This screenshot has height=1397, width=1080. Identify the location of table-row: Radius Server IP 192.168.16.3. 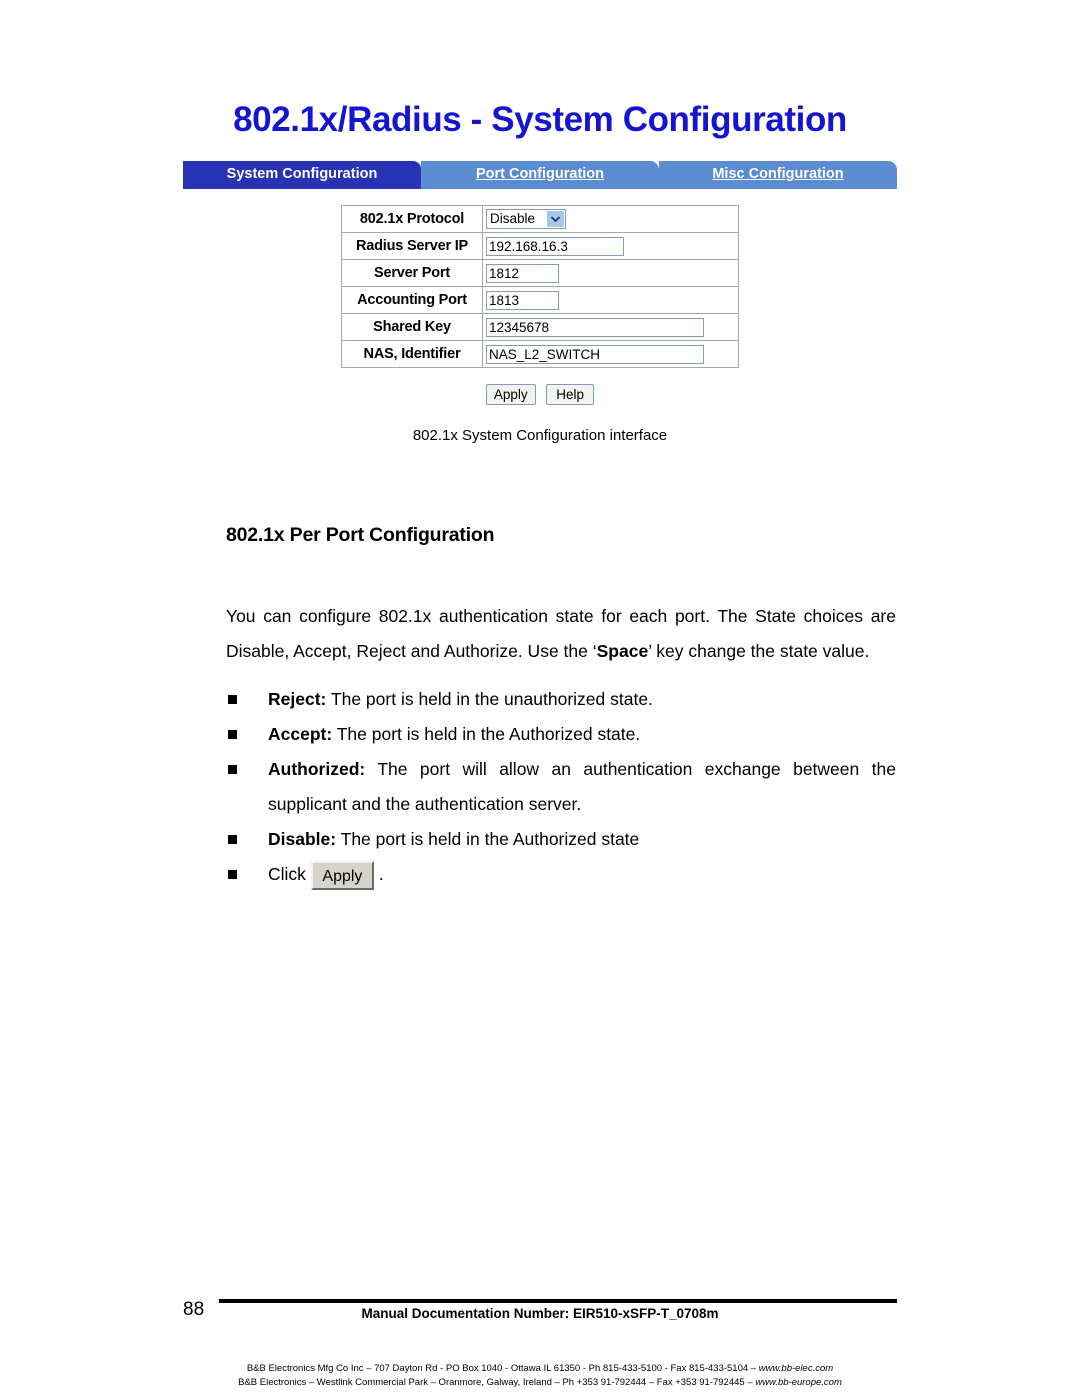
(540, 246).